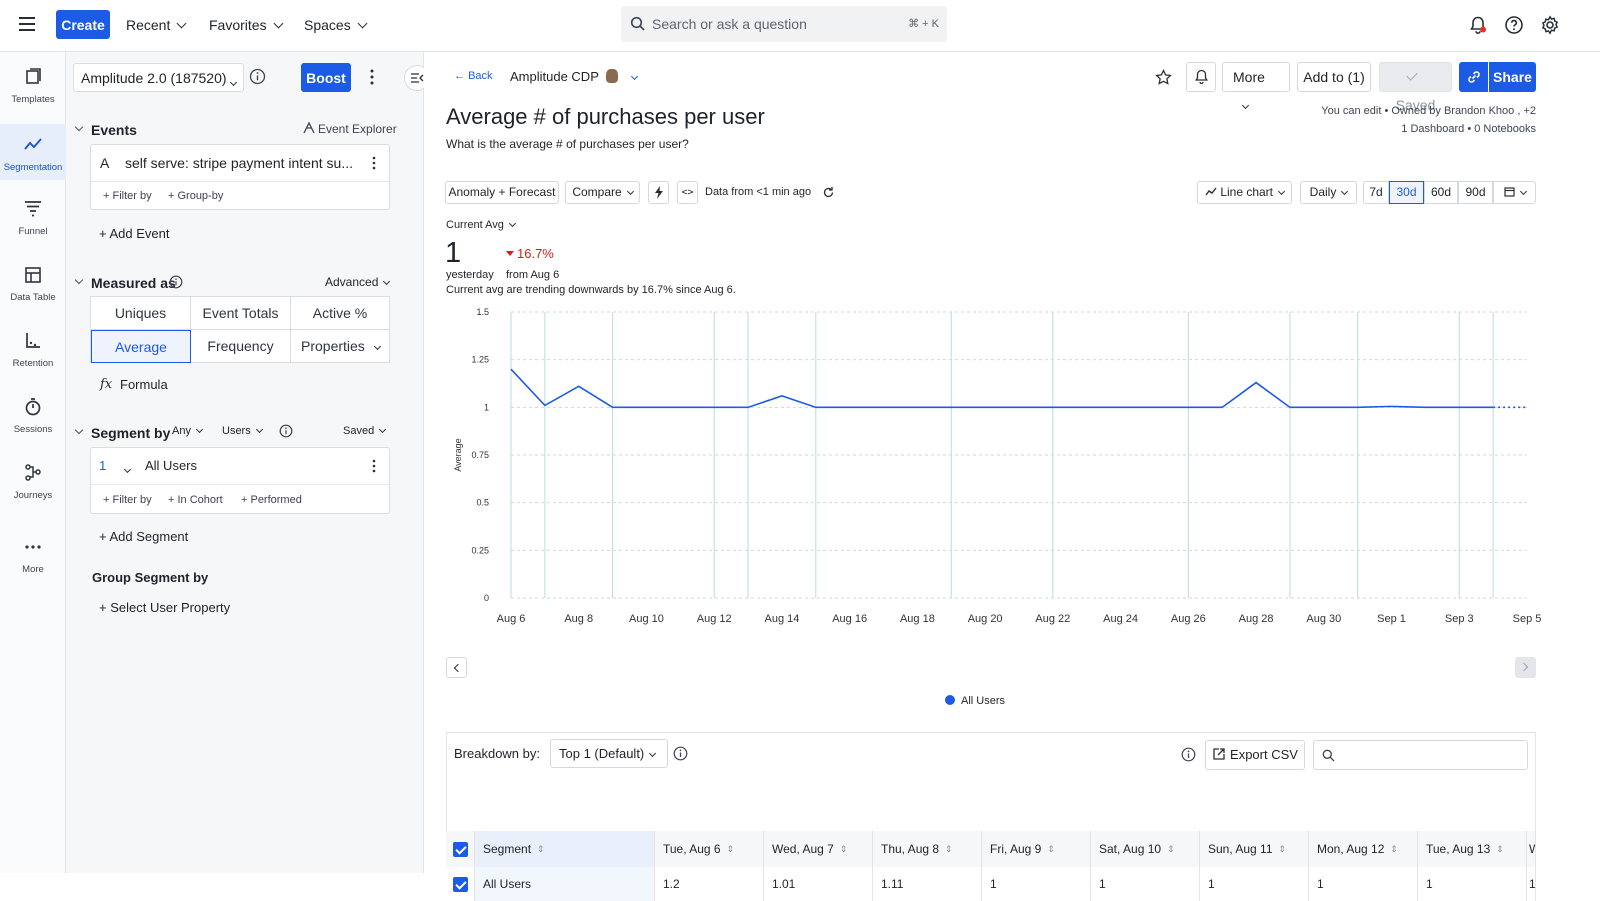  I want to click on segment-column-header: Segment⇕, so click(565, 849).